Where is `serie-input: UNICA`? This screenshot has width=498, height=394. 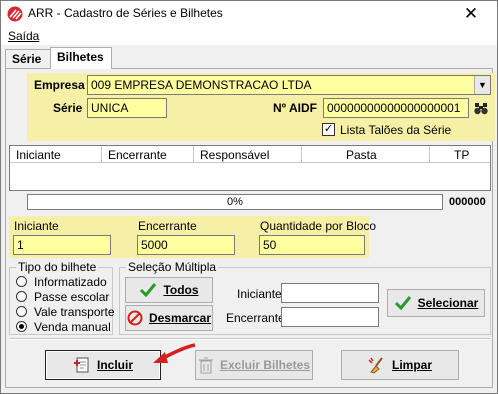 serie-input: UNICA is located at coordinates (127, 108).